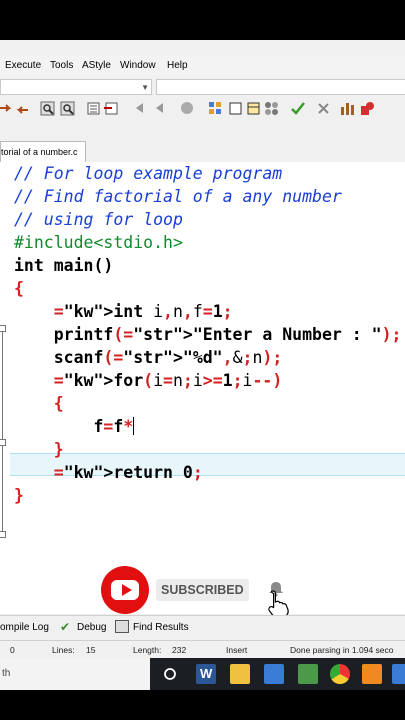 This screenshot has height=720, width=405. I want to click on combo-row: ▼, so click(202, 87).